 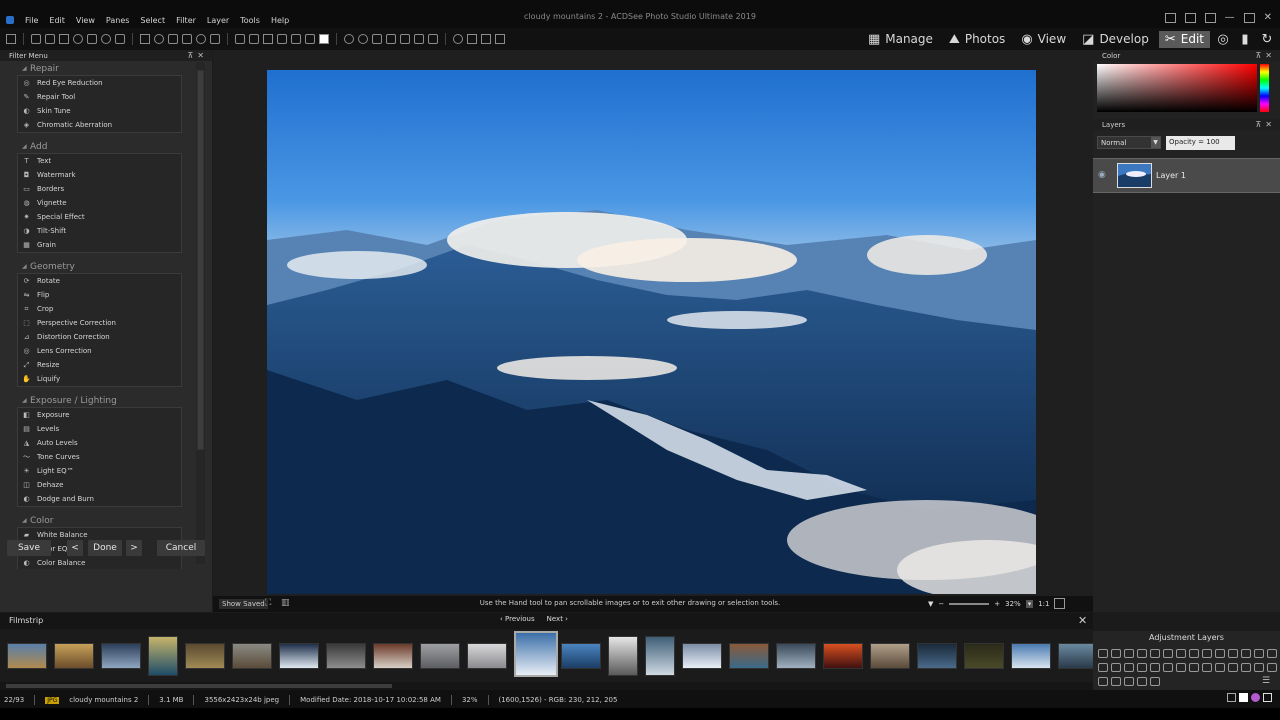 What do you see at coordinates (97, 266) in the screenshot?
I see `section-geometry: ◢ Geometry` at bounding box center [97, 266].